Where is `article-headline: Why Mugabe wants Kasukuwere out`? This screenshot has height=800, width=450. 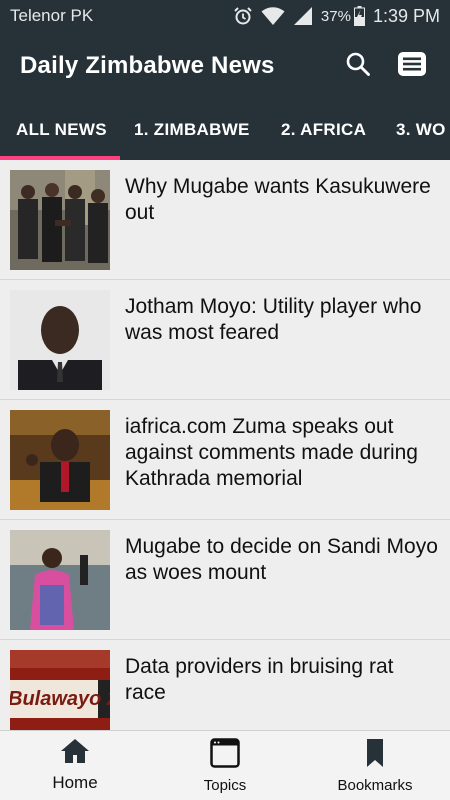 article-headline: Why Mugabe wants Kasukuwere out is located at coordinates (278, 199).